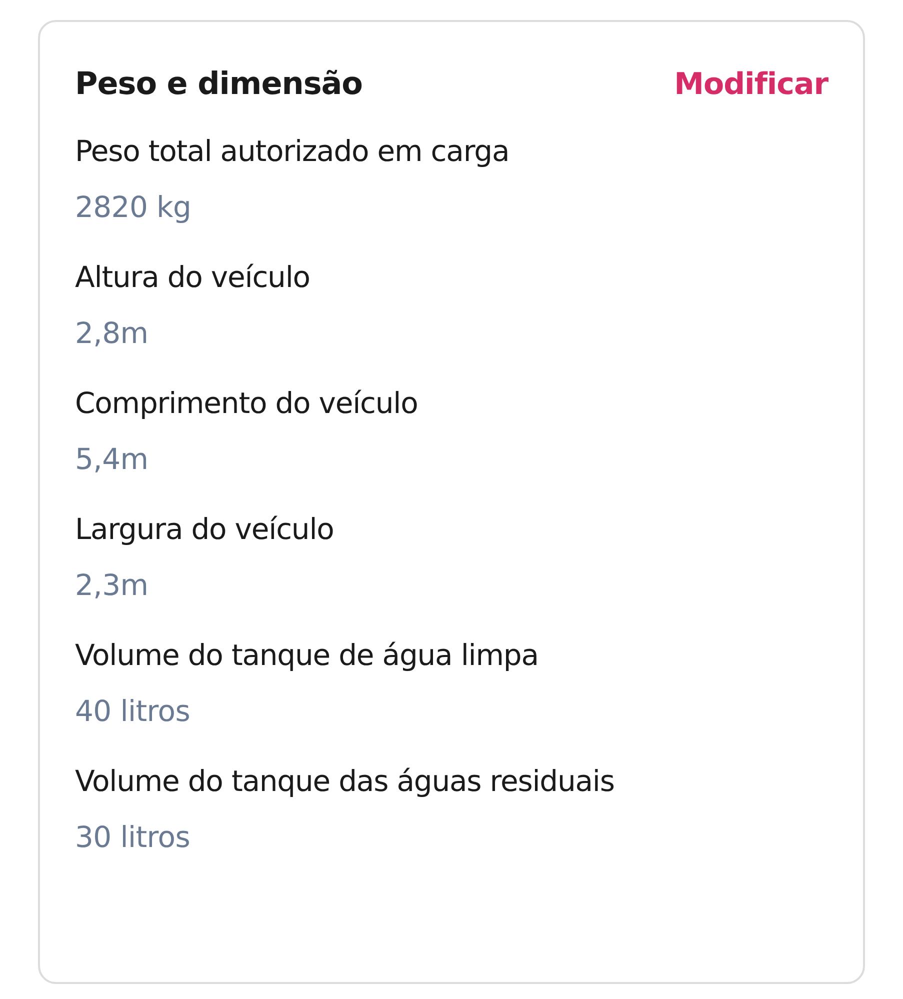 The width and height of the screenshot is (903, 999). I want to click on spec-label: Volume do tanque das águas residuais, so click(345, 781).